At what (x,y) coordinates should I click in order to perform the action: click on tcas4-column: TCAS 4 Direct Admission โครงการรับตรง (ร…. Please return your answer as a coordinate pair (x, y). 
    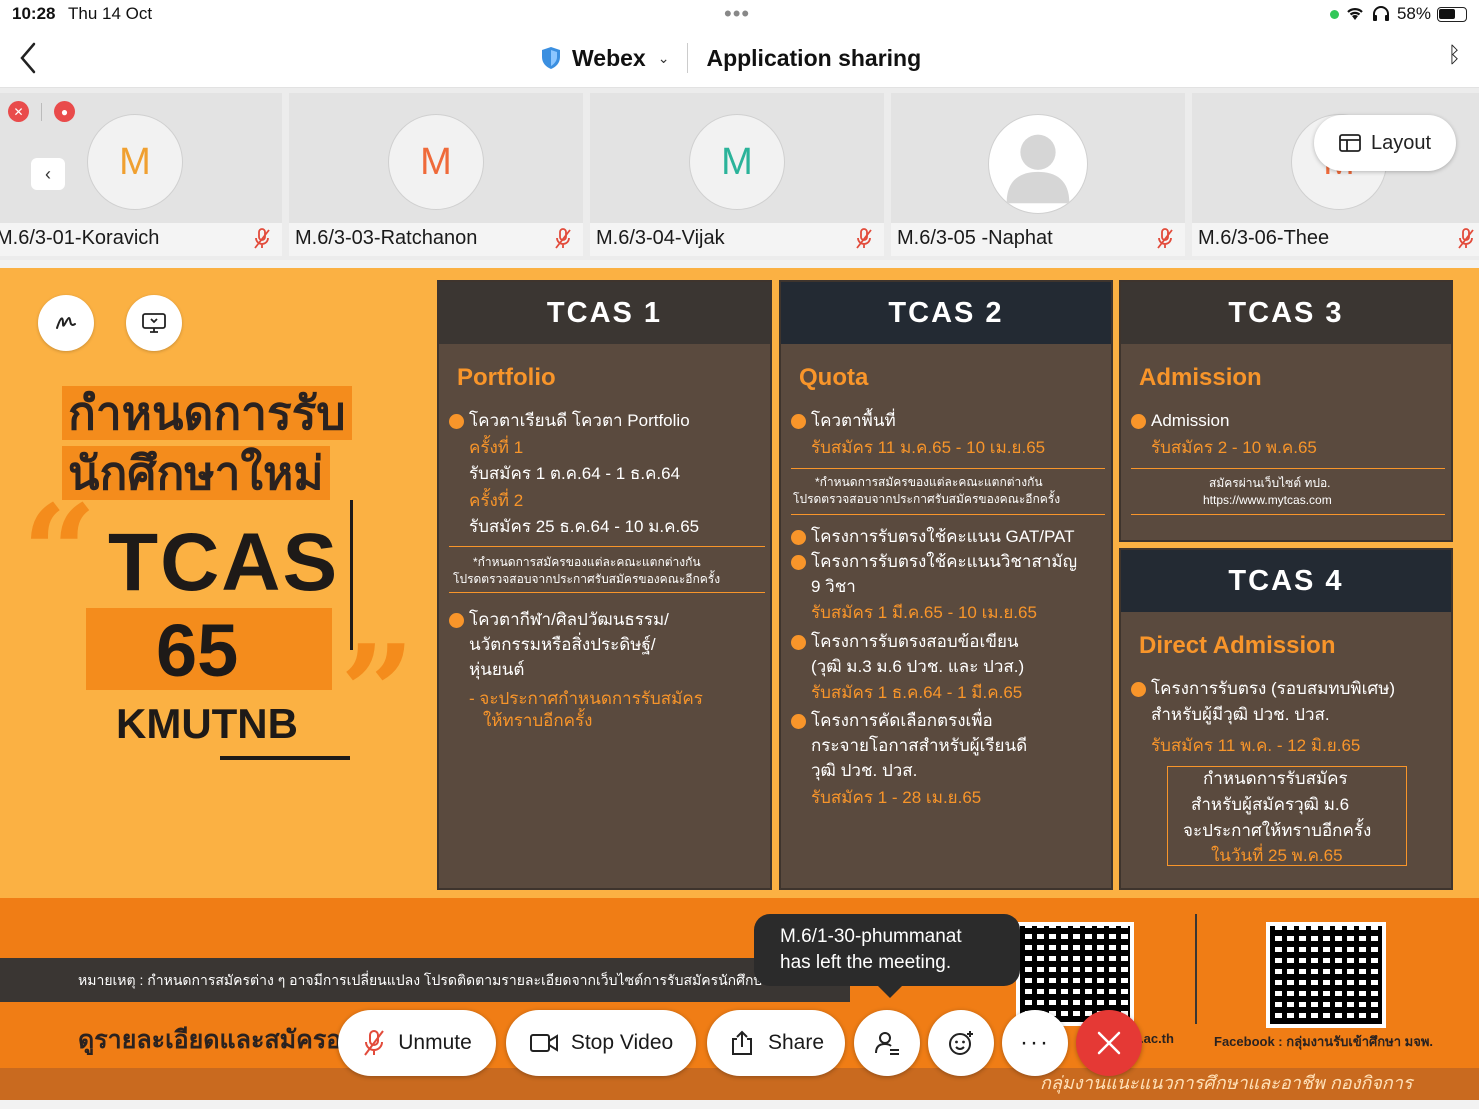
    Looking at the image, I should click on (1286, 719).